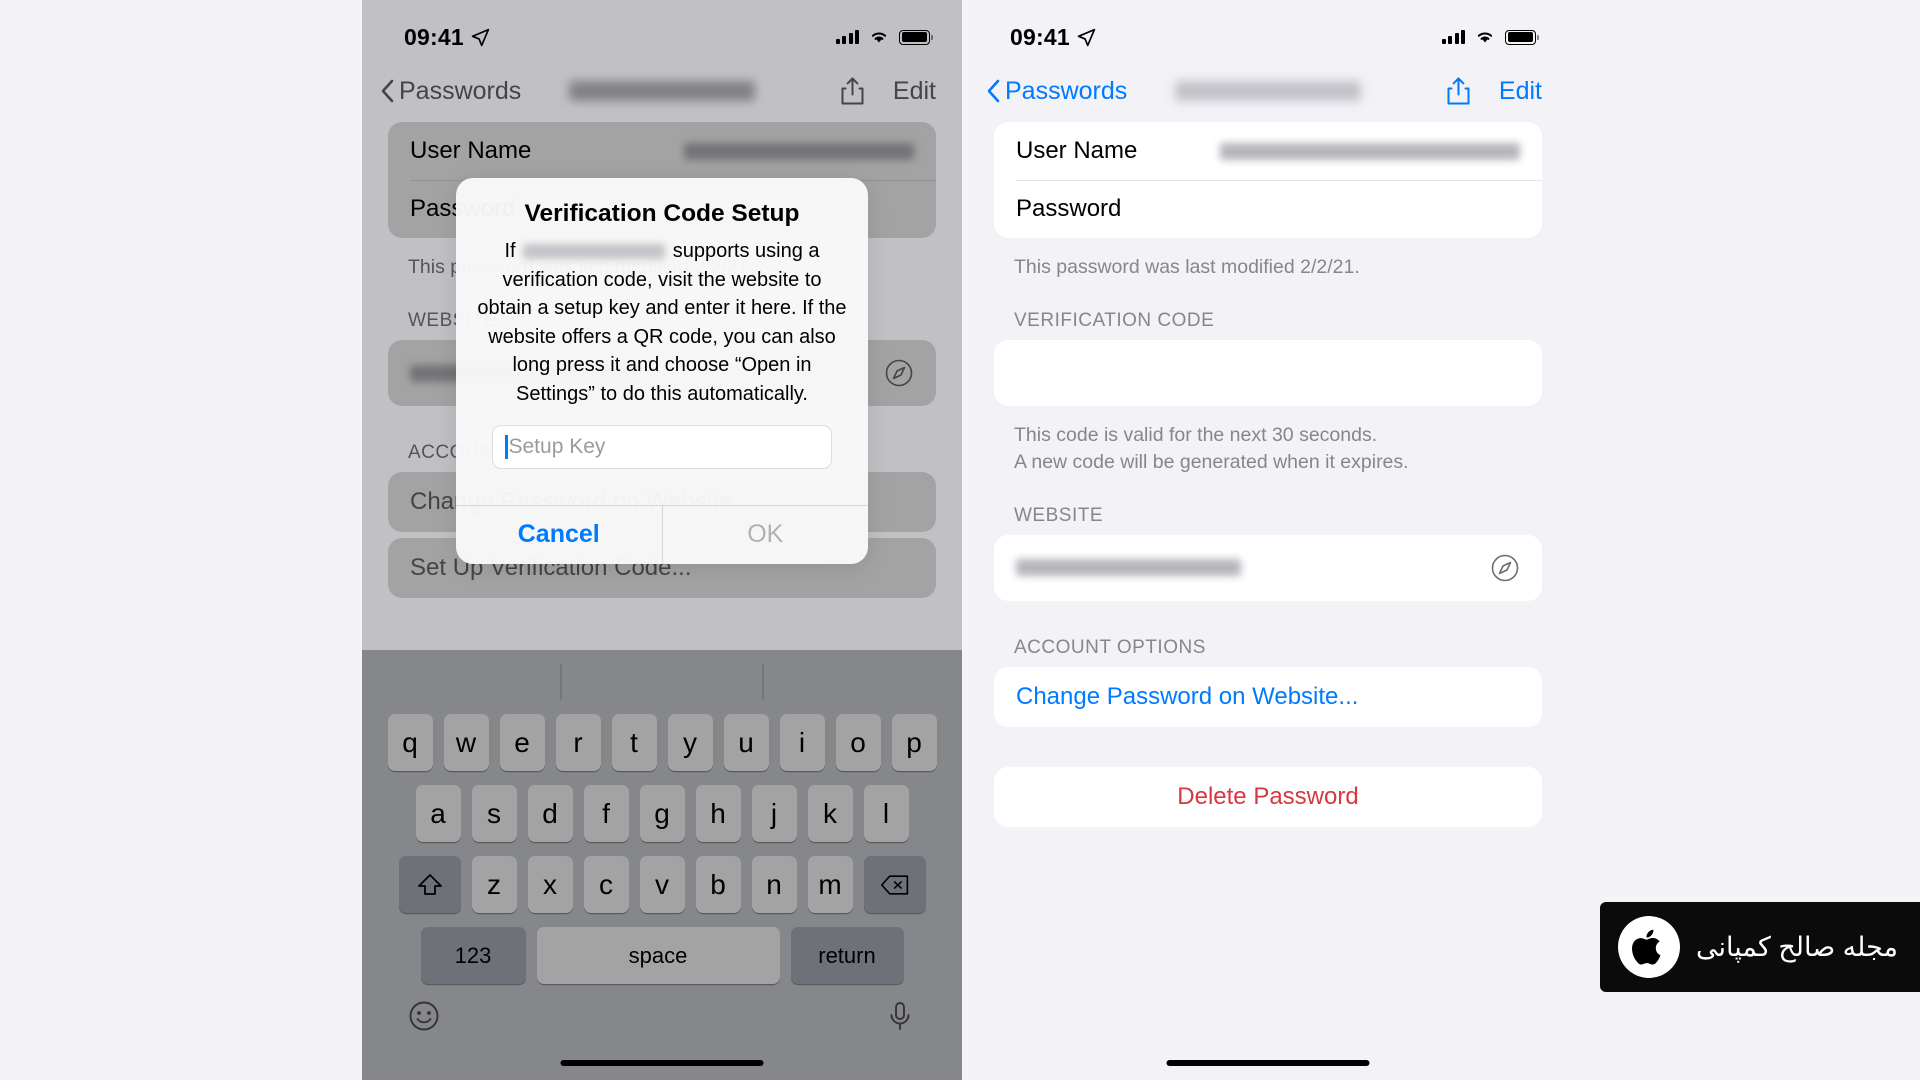  I want to click on alert-message-prefix: If, so click(510, 251).